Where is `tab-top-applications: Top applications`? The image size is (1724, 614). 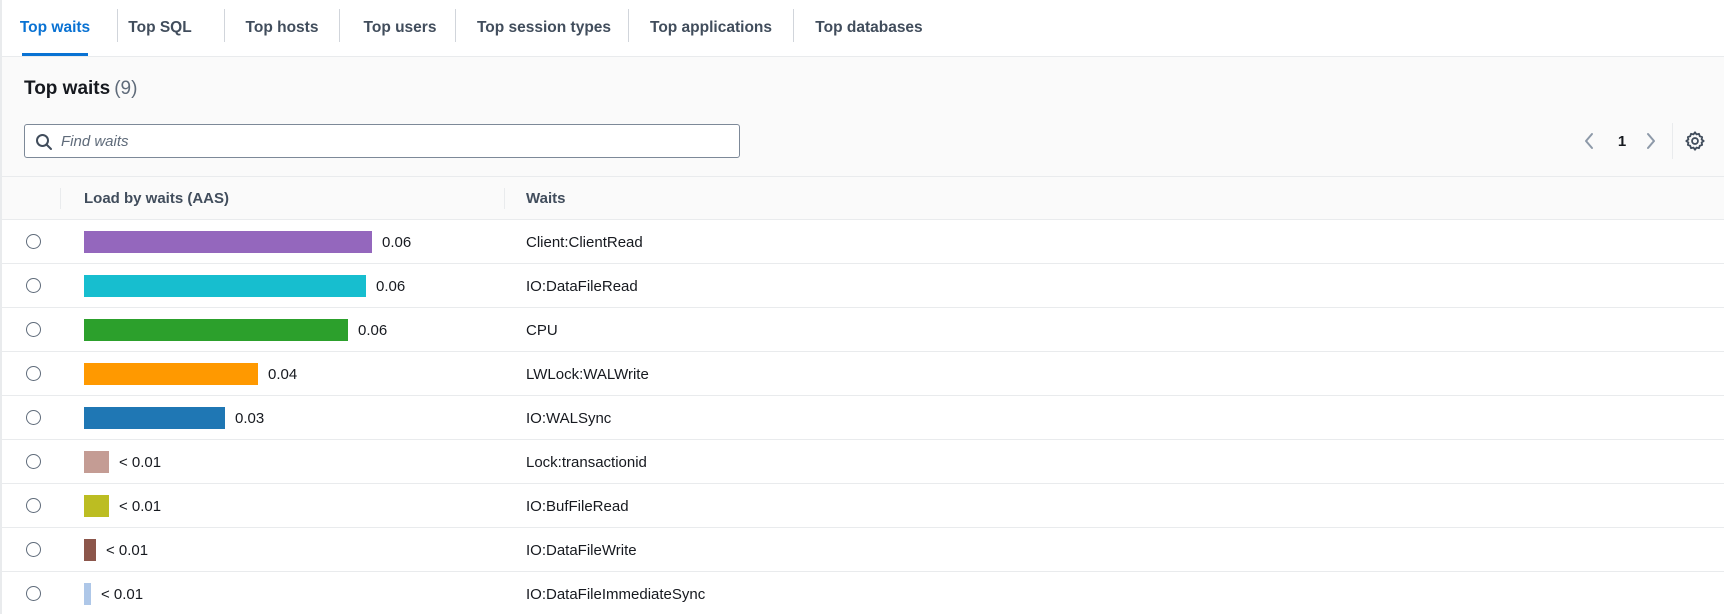 tab-top-applications: Top applications is located at coordinates (711, 28).